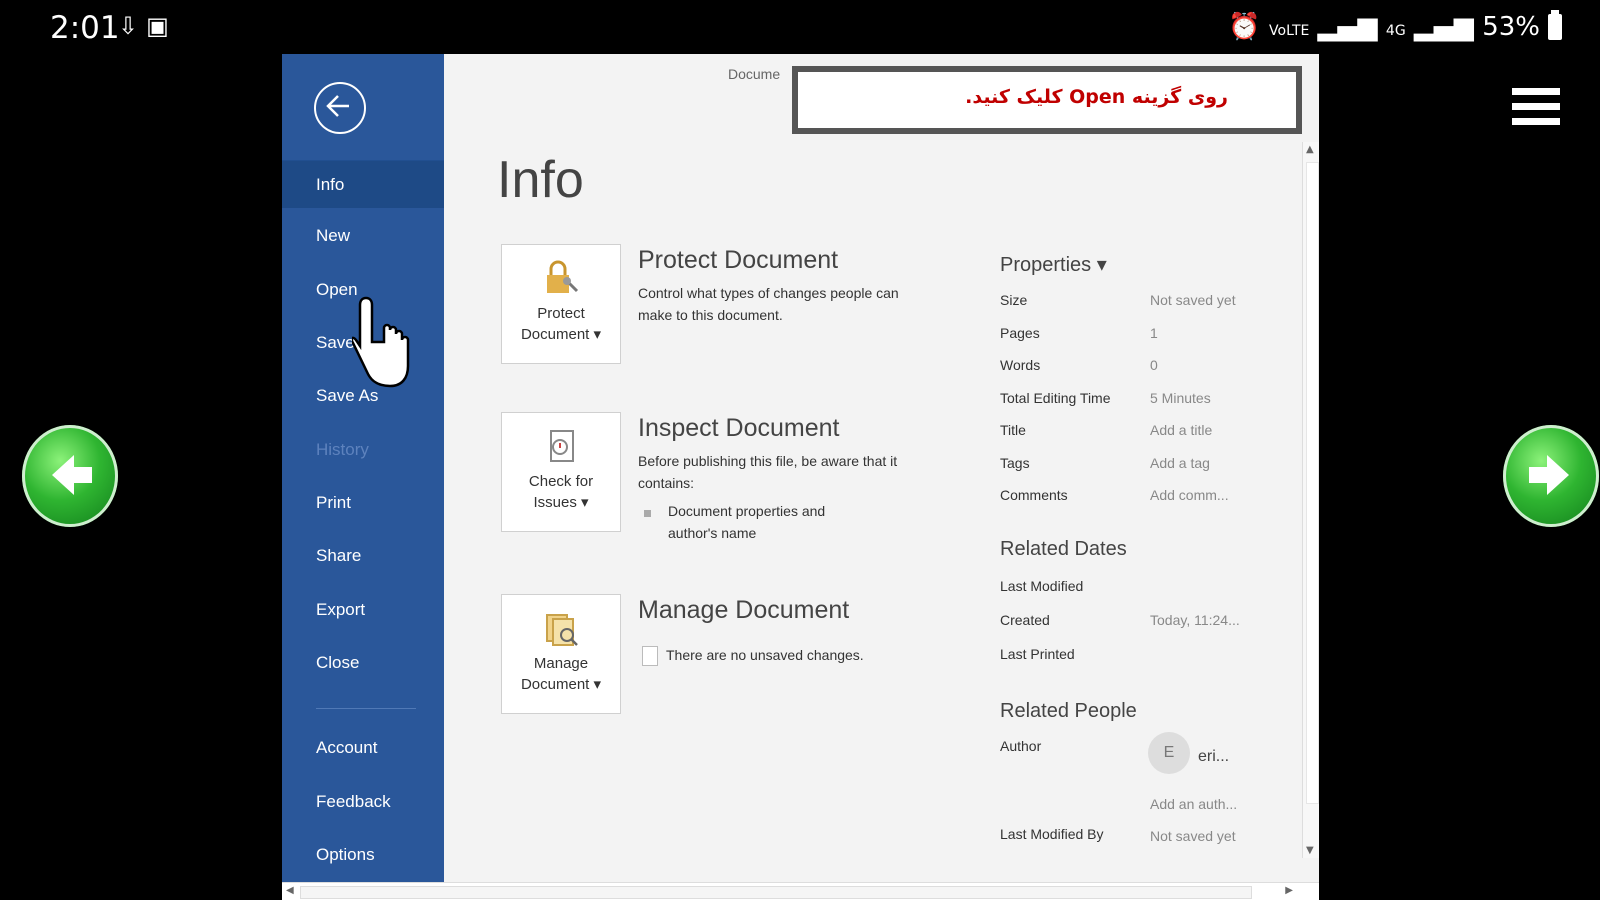  I want to click on prop-label: Size, so click(1014, 300).